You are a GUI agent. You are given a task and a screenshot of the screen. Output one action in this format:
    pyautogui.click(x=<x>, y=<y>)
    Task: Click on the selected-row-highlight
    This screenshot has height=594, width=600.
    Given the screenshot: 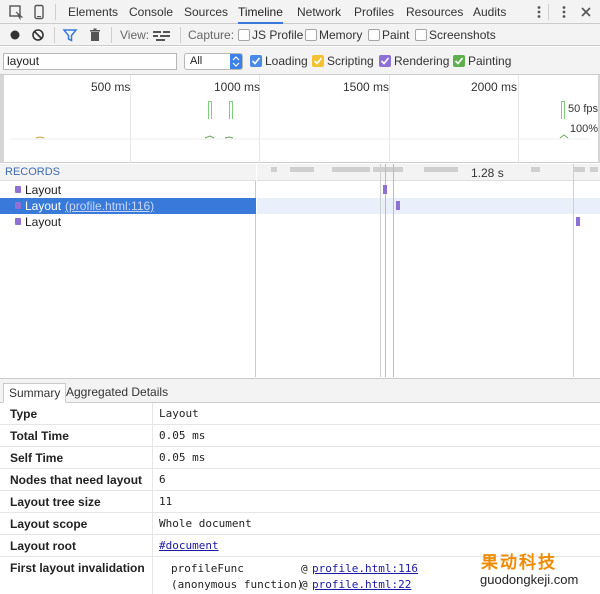 What is the action you would take?
    pyautogui.click(x=428, y=206)
    